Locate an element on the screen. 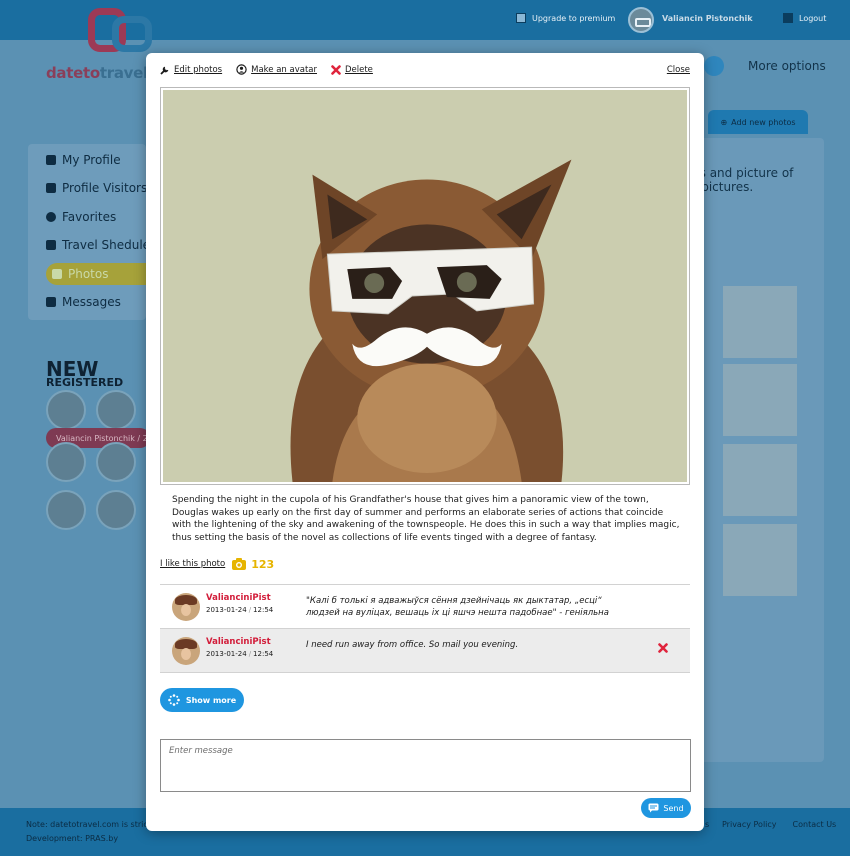 Image resolution: width=850 pixels, height=856 pixels. user-avatar is located at coordinates (641, 20).